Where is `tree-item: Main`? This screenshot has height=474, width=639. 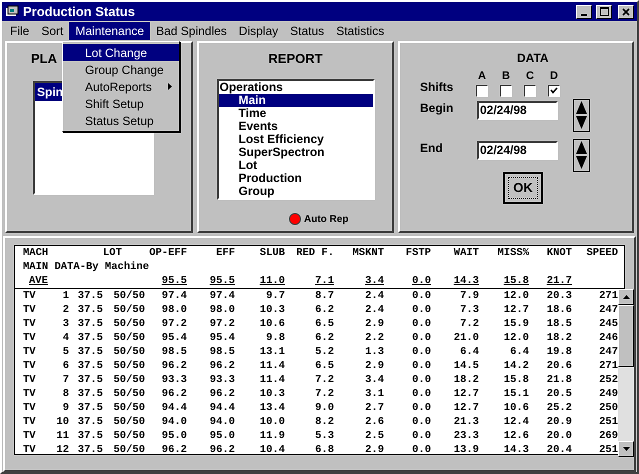
tree-item: Main is located at coordinates (295, 100).